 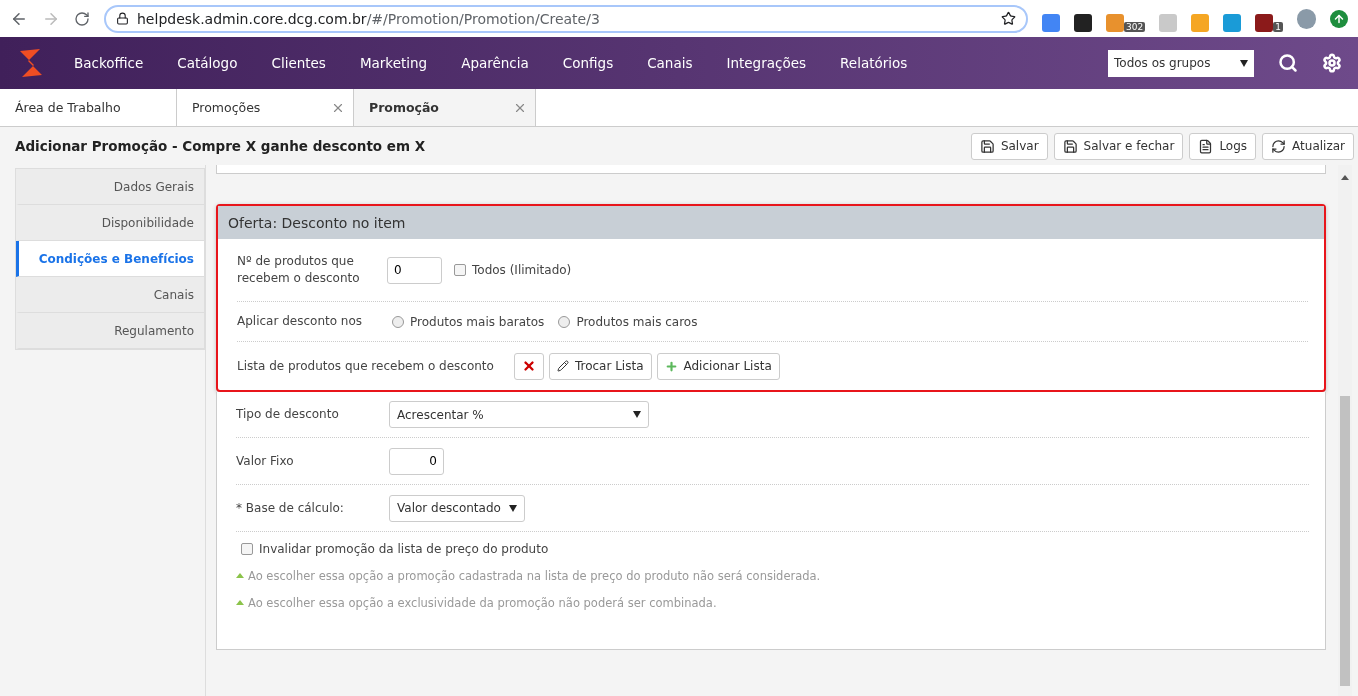 I want to click on nav-item: Configs, so click(x=588, y=63).